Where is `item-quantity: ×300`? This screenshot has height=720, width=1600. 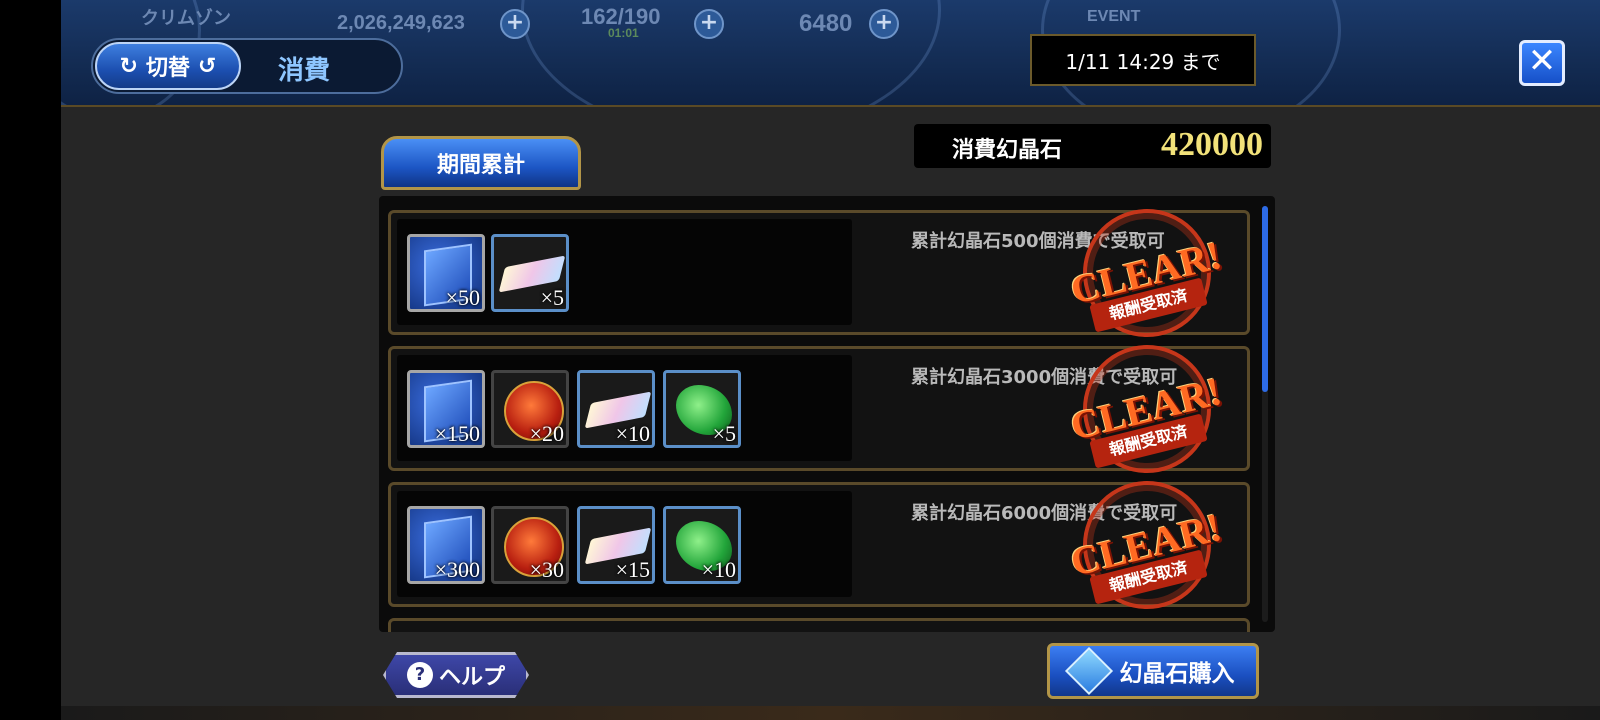
item-quantity: ×300 is located at coordinates (457, 569).